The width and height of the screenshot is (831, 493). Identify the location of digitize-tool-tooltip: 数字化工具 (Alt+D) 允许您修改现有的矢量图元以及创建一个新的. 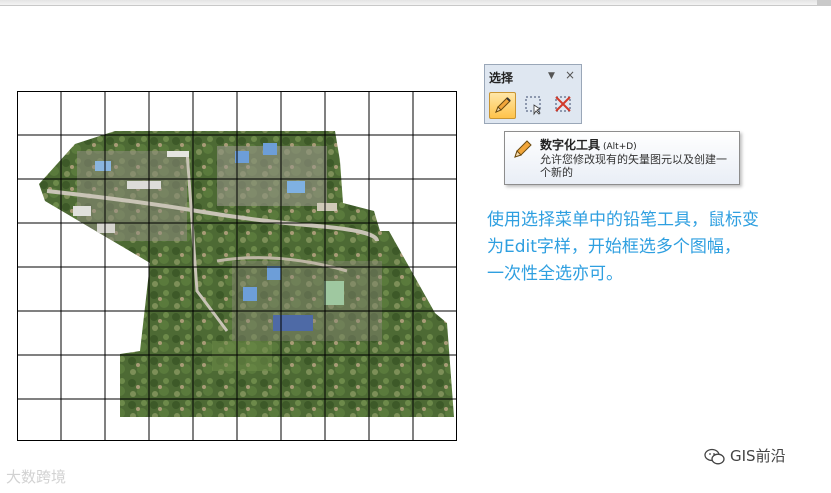
(622, 158).